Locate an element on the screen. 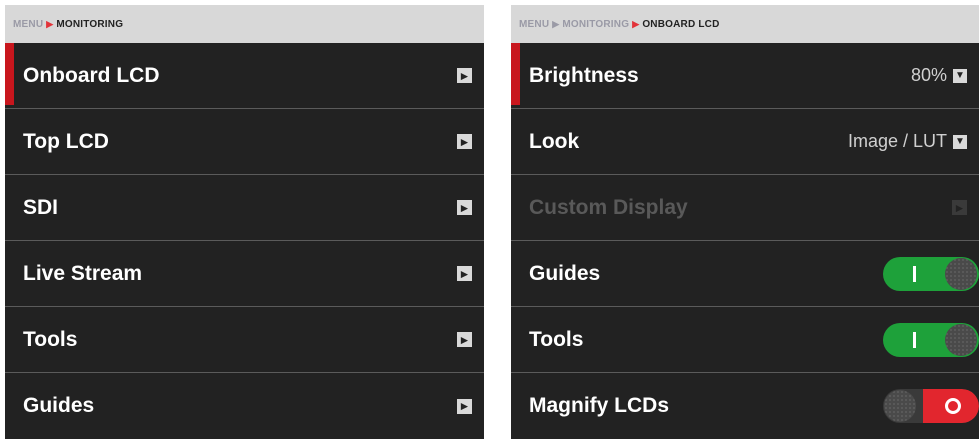  menu-item-label: Tools is located at coordinates (50, 339).